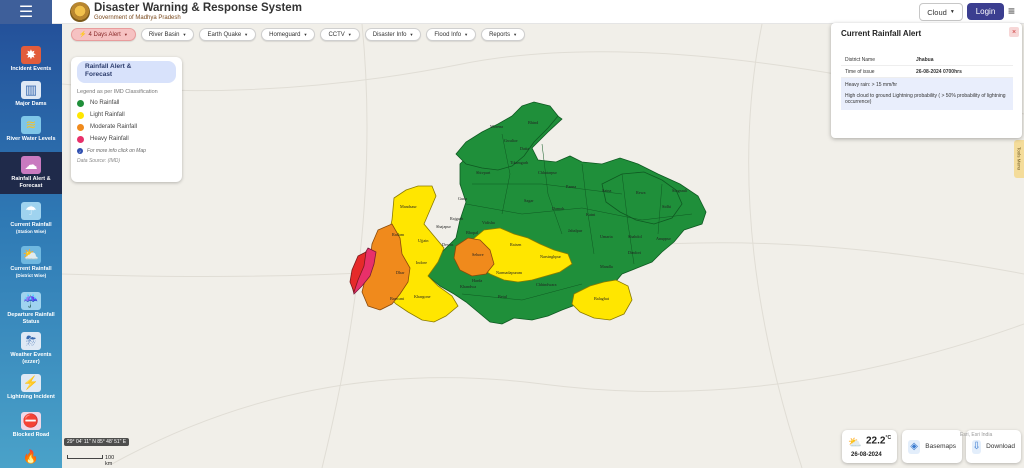 Image resolution: width=1024 pixels, height=468 pixels. I want to click on rain-station-icon: ☂, so click(31, 211).